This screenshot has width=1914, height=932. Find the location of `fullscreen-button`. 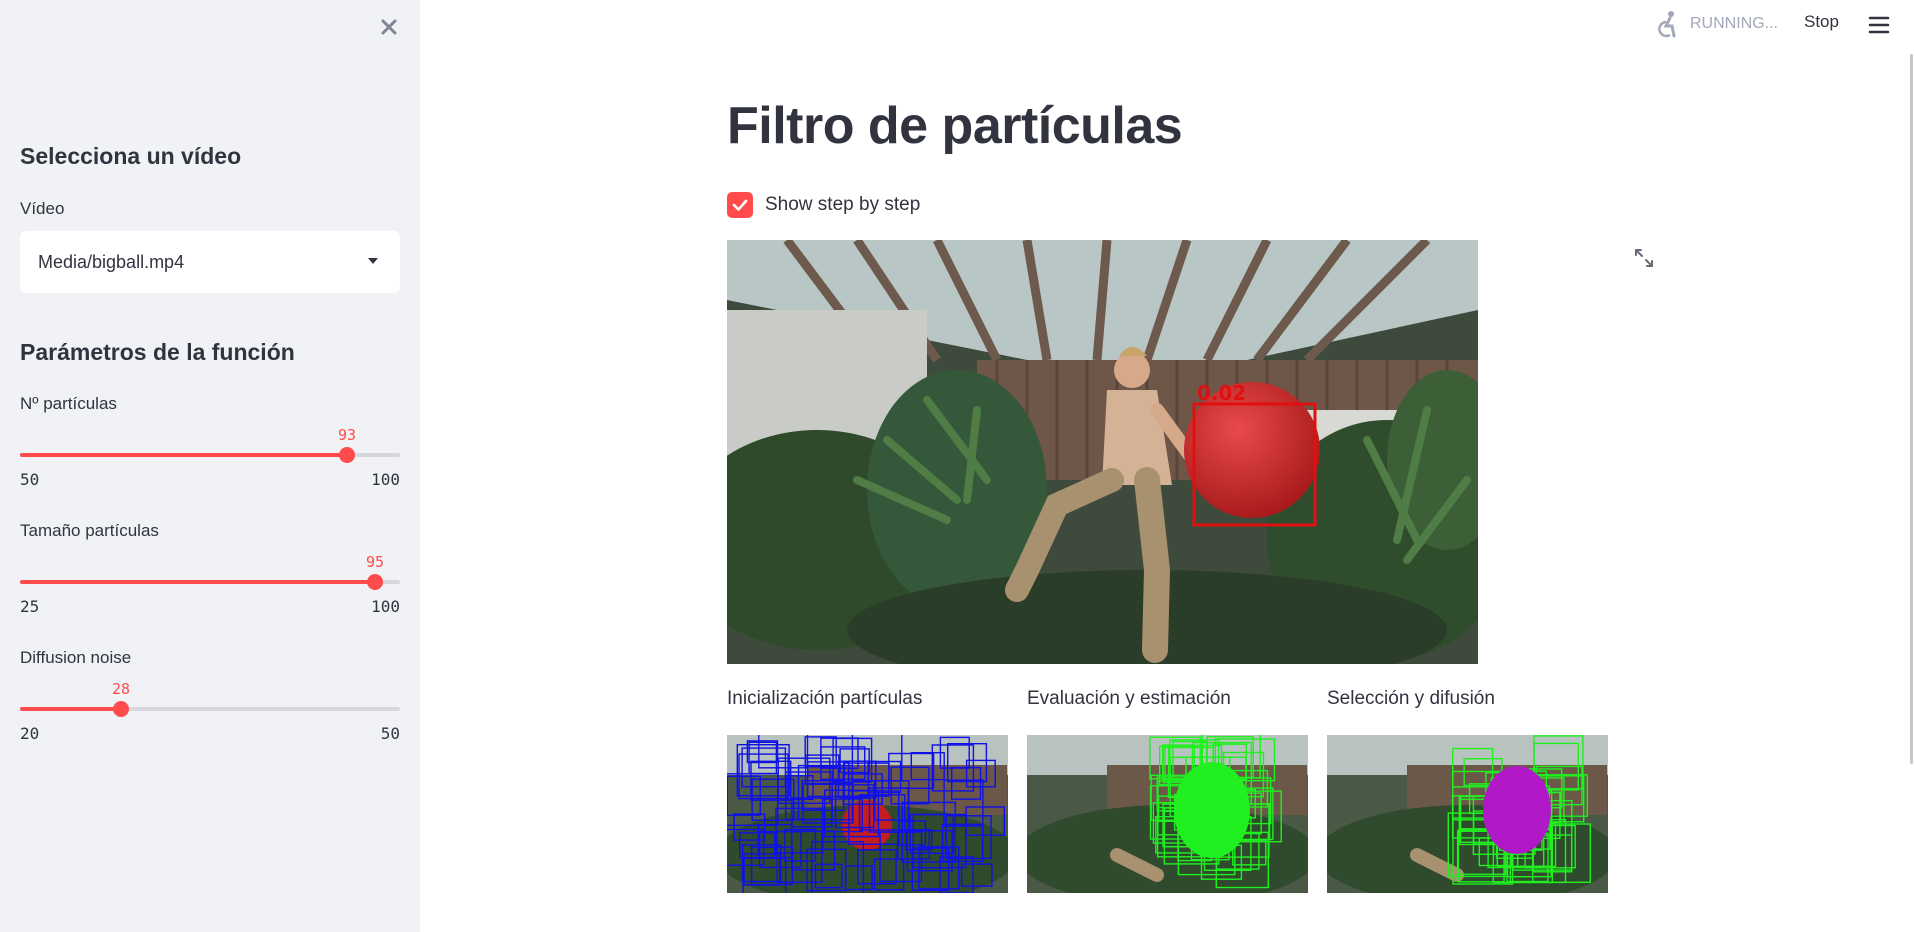

fullscreen-button is located at coordinates (1644, 258).